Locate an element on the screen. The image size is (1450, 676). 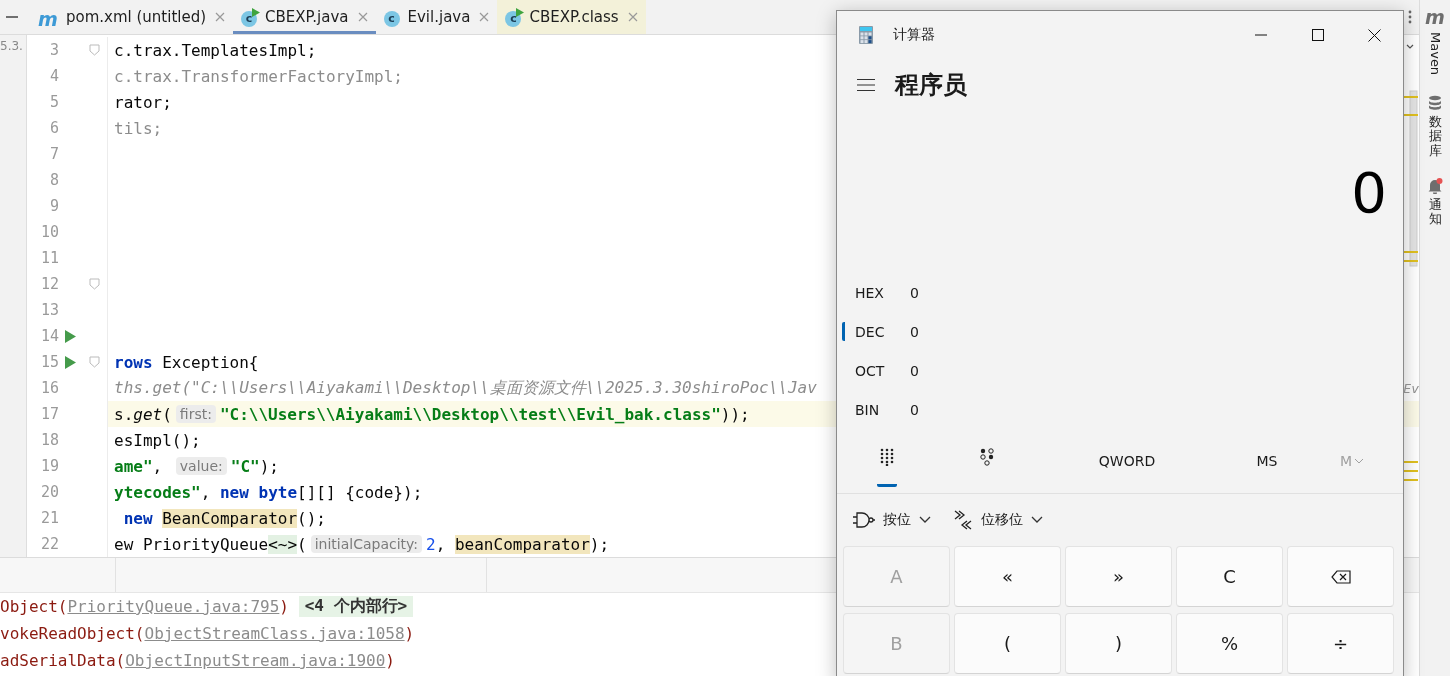
calculator-key: » is located at coordinates (1118, 576).